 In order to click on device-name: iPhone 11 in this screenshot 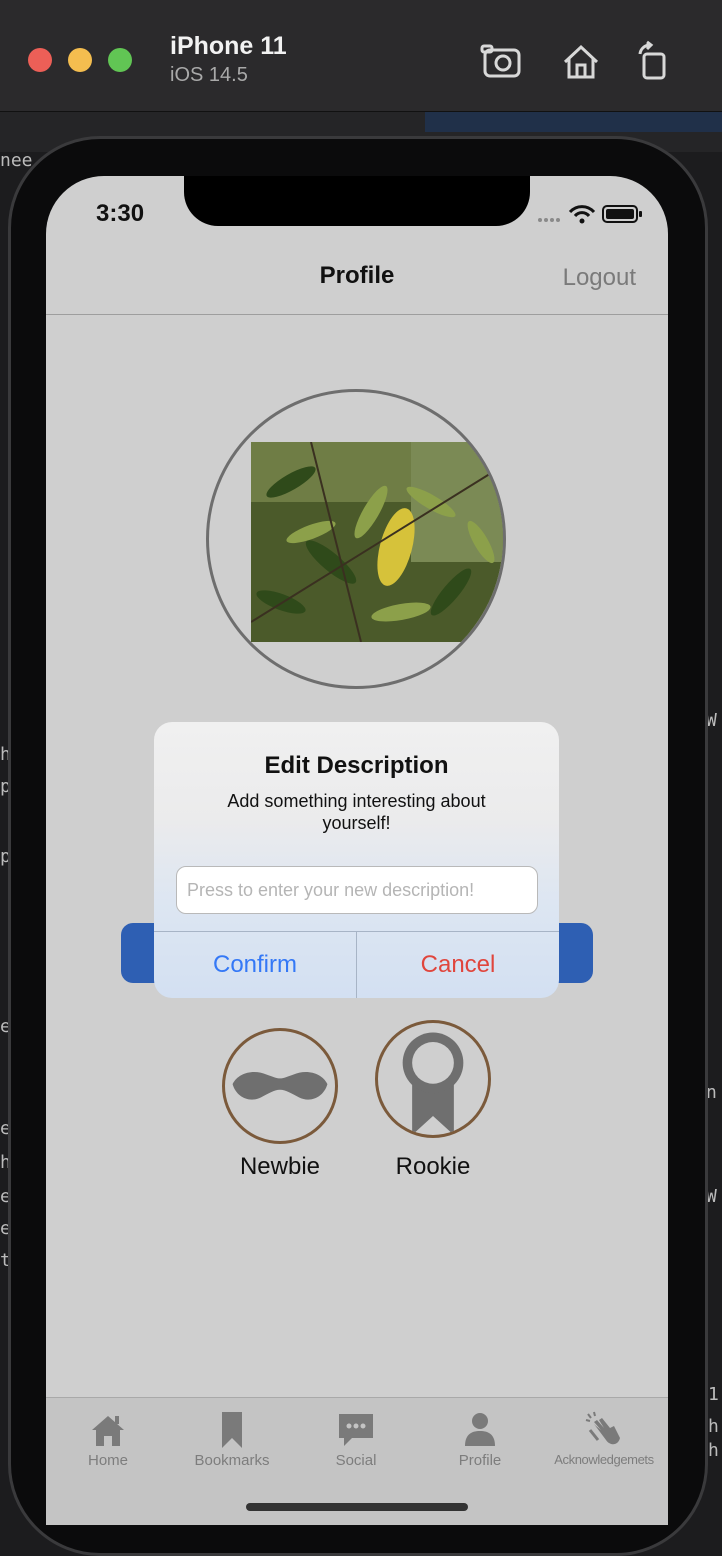, I will do `click(228, 46)`.